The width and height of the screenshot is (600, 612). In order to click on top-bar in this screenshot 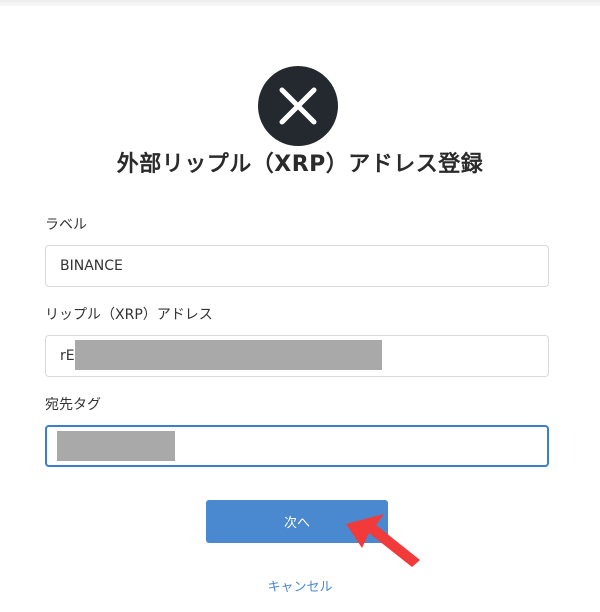, I will do `click(300, 3)`.